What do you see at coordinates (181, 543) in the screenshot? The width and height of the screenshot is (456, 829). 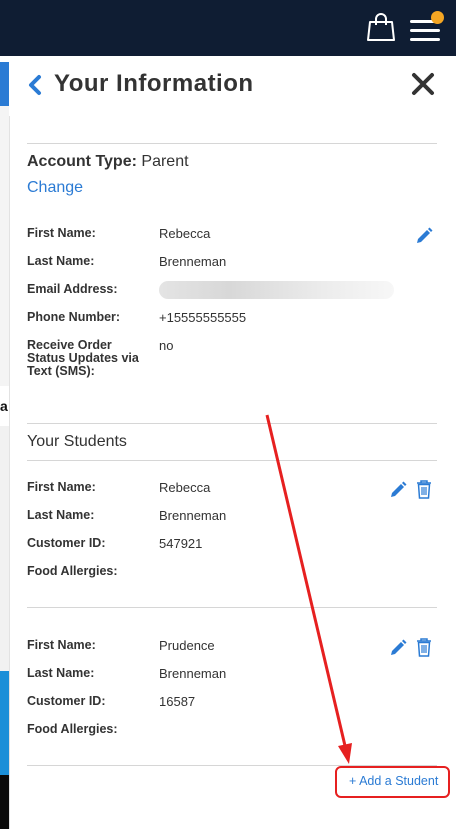 I see `student-customer-id-value: 547921` at bounding box center [181, 543].